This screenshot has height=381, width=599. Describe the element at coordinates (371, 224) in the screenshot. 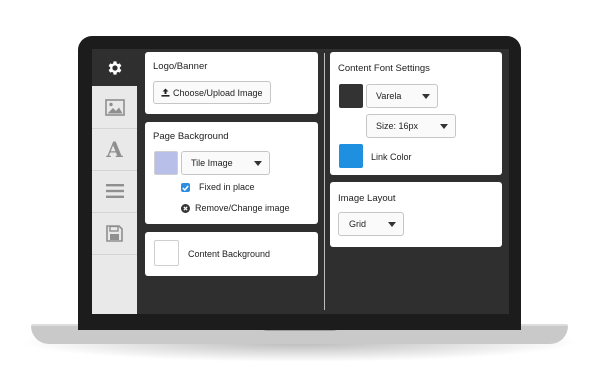

I see `image-layout-select: Grid` at that location.